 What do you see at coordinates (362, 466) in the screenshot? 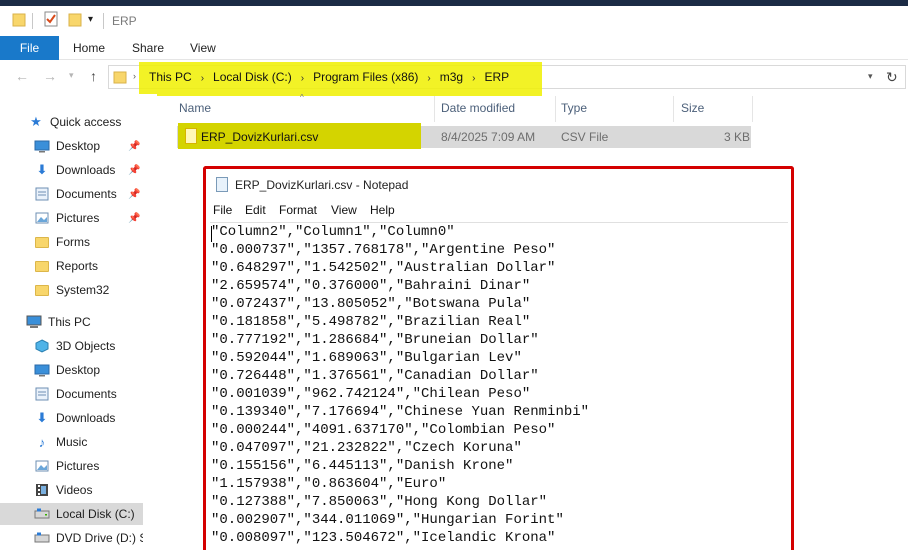
I see `text-line: "0.155156","6.445113","Danish Krone"` at bounding box center [362, 466].